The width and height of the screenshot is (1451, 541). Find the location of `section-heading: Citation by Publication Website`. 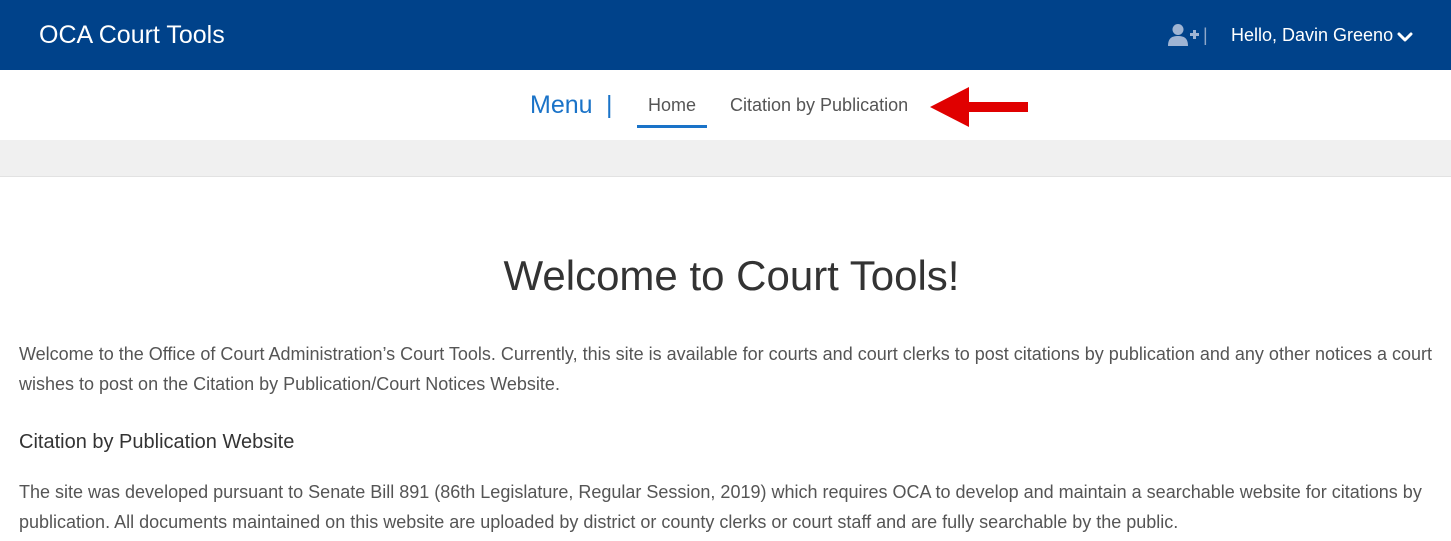

section-heading: Citation by Publication Website is located at coordinates (157, 442).